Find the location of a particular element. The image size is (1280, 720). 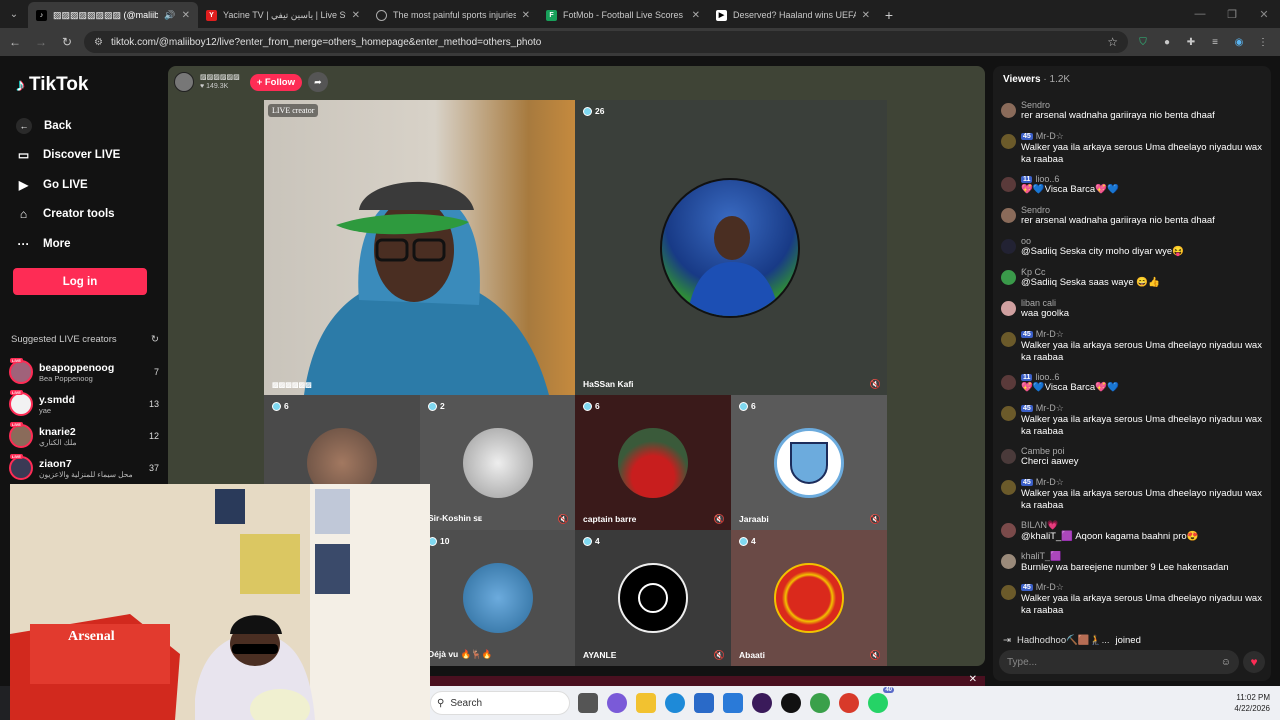

guest-tile: 10 Déjà vu 🔥🦌🔥 is located at coordinates (497, 598).